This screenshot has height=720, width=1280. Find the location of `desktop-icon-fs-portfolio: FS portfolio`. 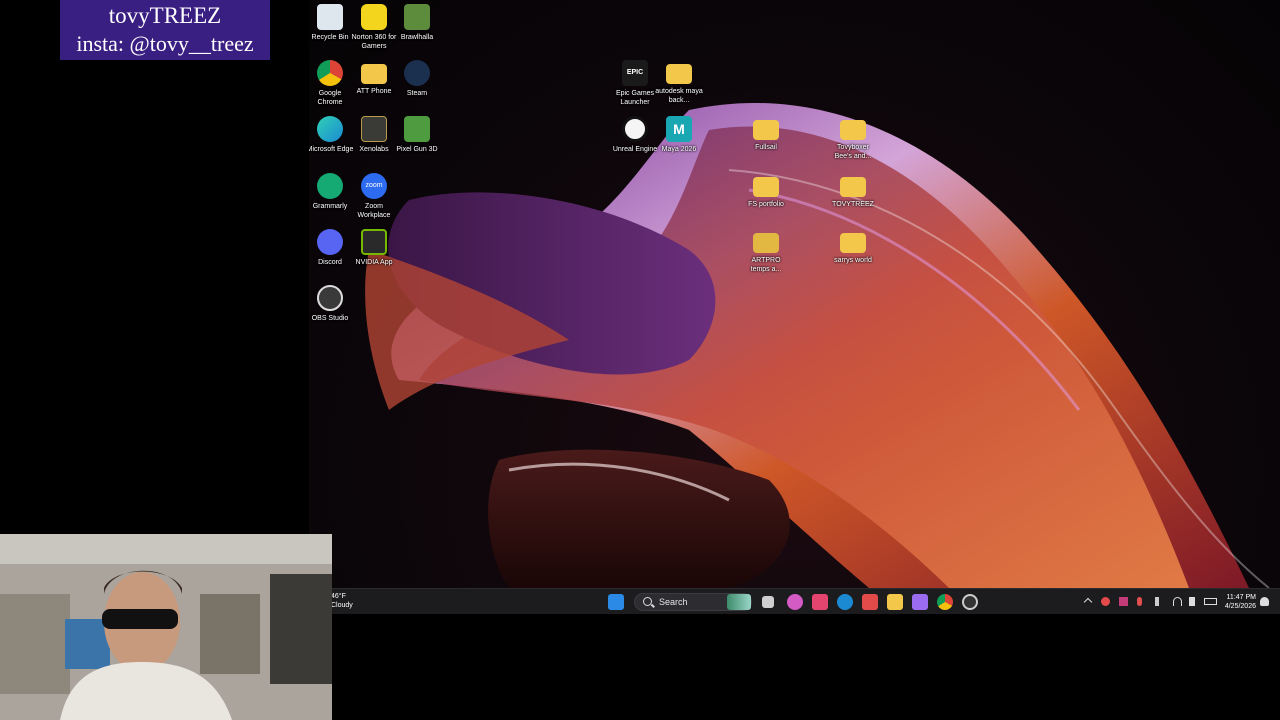

desktop-icon-fs-portfolio: FS portfolio is located at coordinates (766, 191).